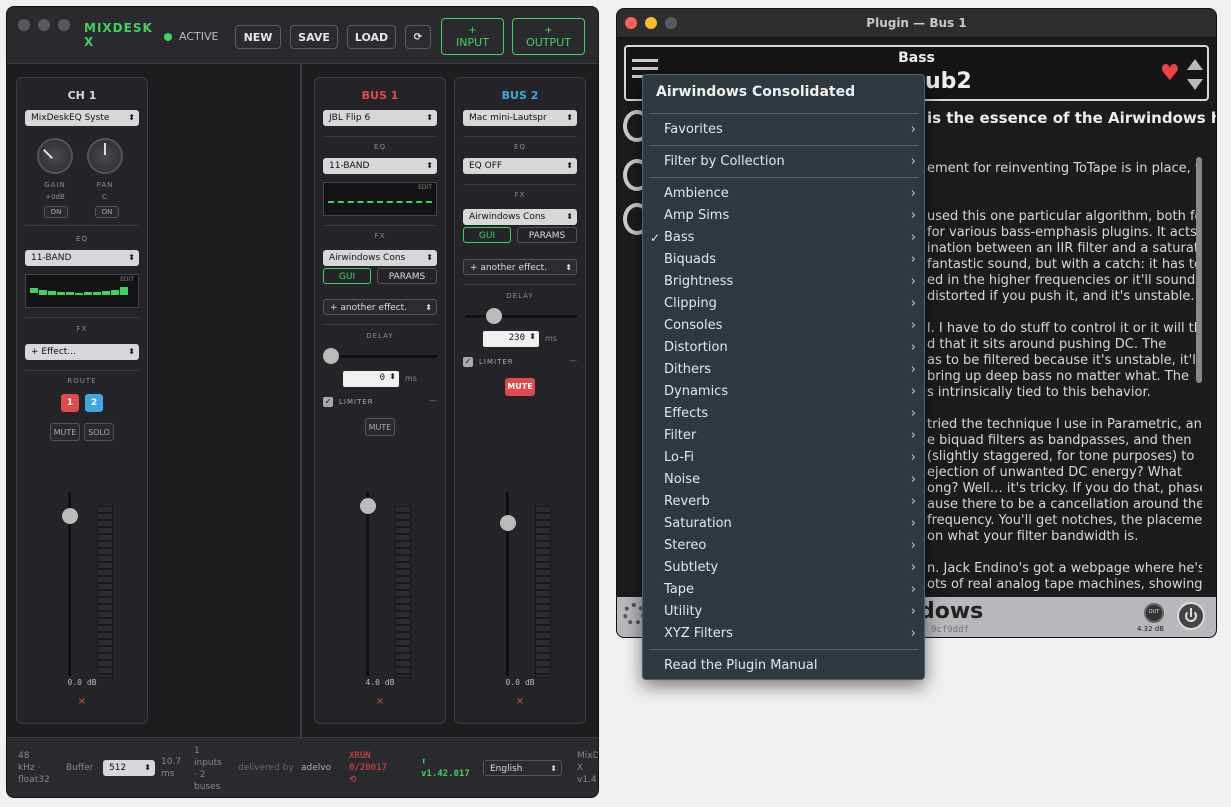  What do you see at coordinates (783, 414) in the screenshot?
I see `menu-item-effects: Effects ›` at bounding box center [783, 414].